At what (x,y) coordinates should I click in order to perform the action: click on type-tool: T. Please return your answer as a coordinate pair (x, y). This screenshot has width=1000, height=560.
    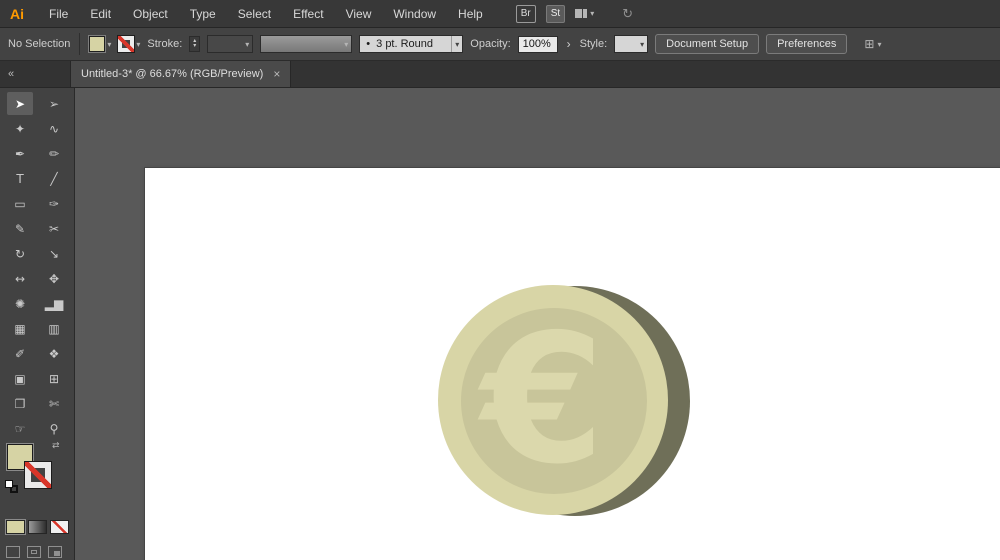
    Looking at the image, I should click on (20, 178).